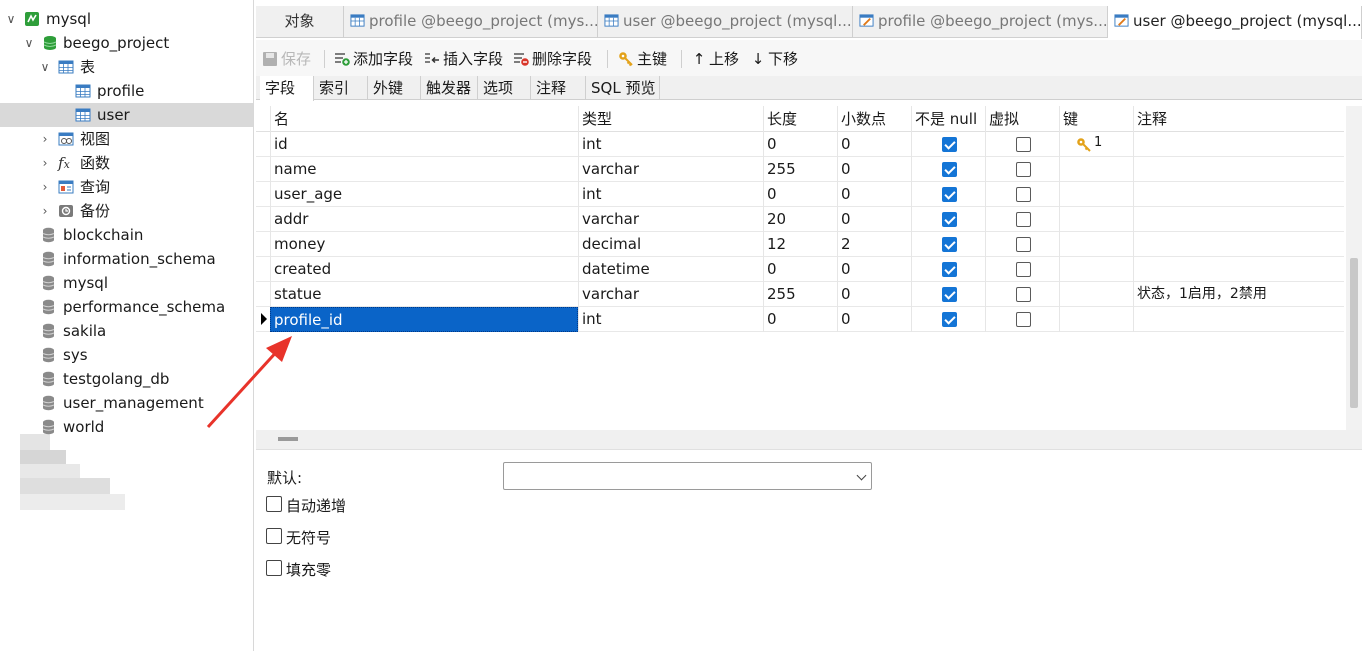  What do you see at coordinates (126, 379) in the screenshot?
I see `tree-database-item: testgolang_db` at bounding box center [126, 379].